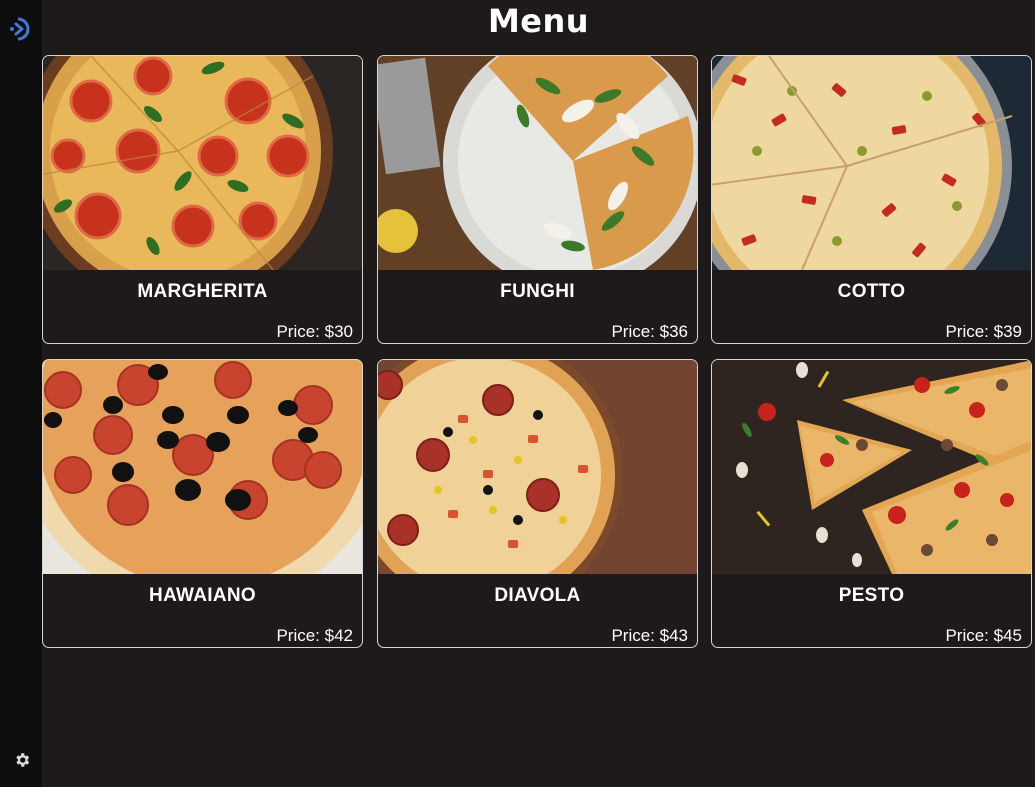 This screenshot has height=787, width=1035. What do you see at coordinates (22, 29) in the screenshot?
I see `app-logo-icon` at bounding box center [22, 29].